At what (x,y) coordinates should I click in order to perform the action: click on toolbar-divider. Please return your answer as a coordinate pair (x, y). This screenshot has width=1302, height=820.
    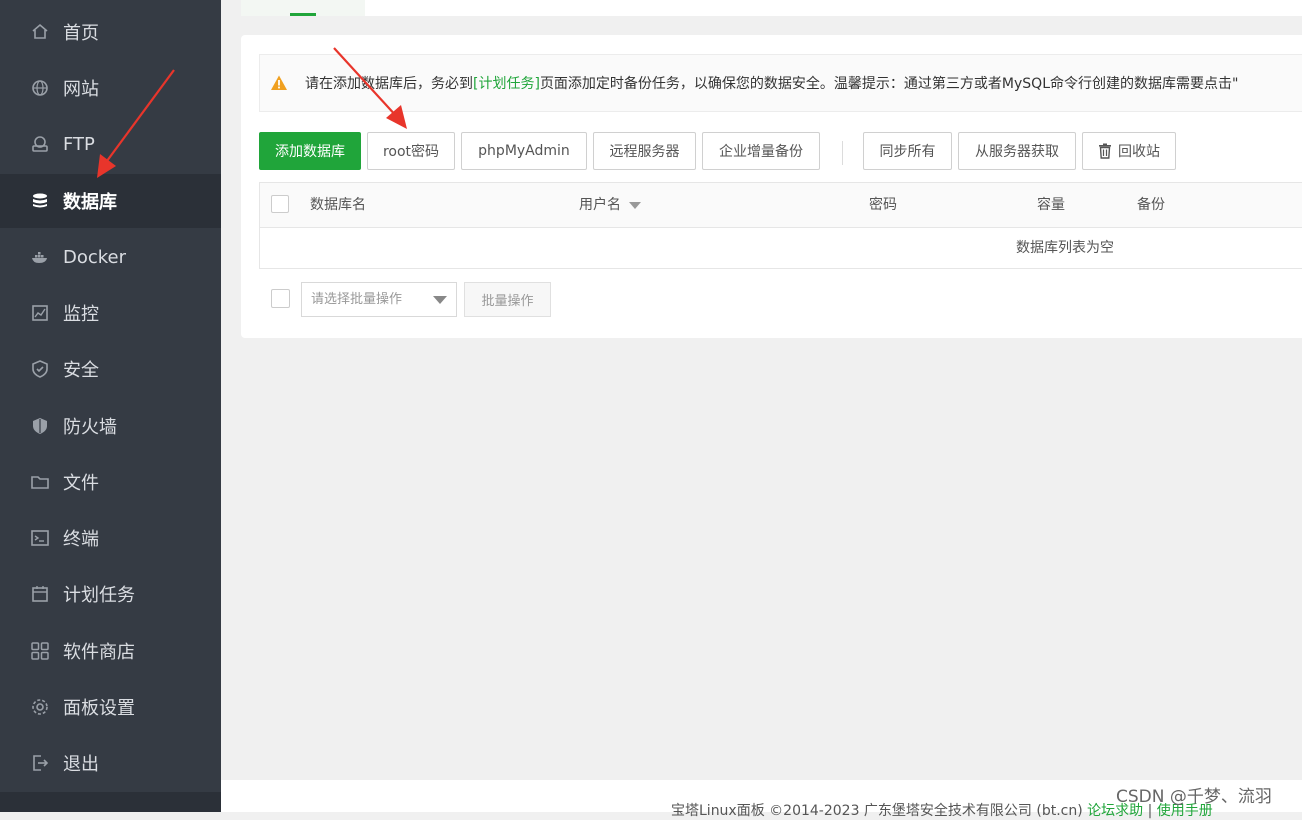
    Looking at the image, I should click on (842, 153).